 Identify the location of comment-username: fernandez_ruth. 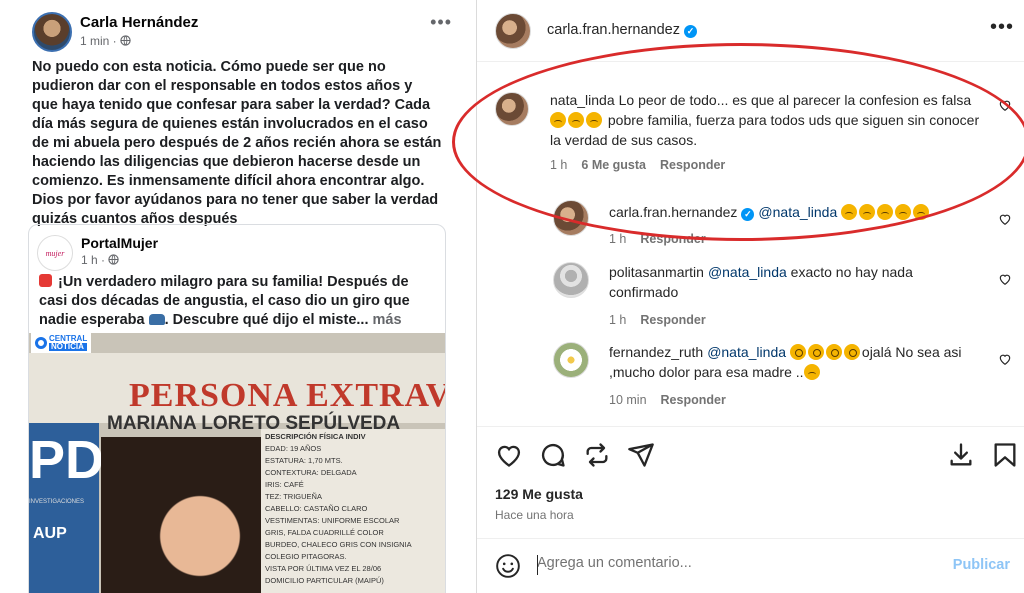
(656, 352).